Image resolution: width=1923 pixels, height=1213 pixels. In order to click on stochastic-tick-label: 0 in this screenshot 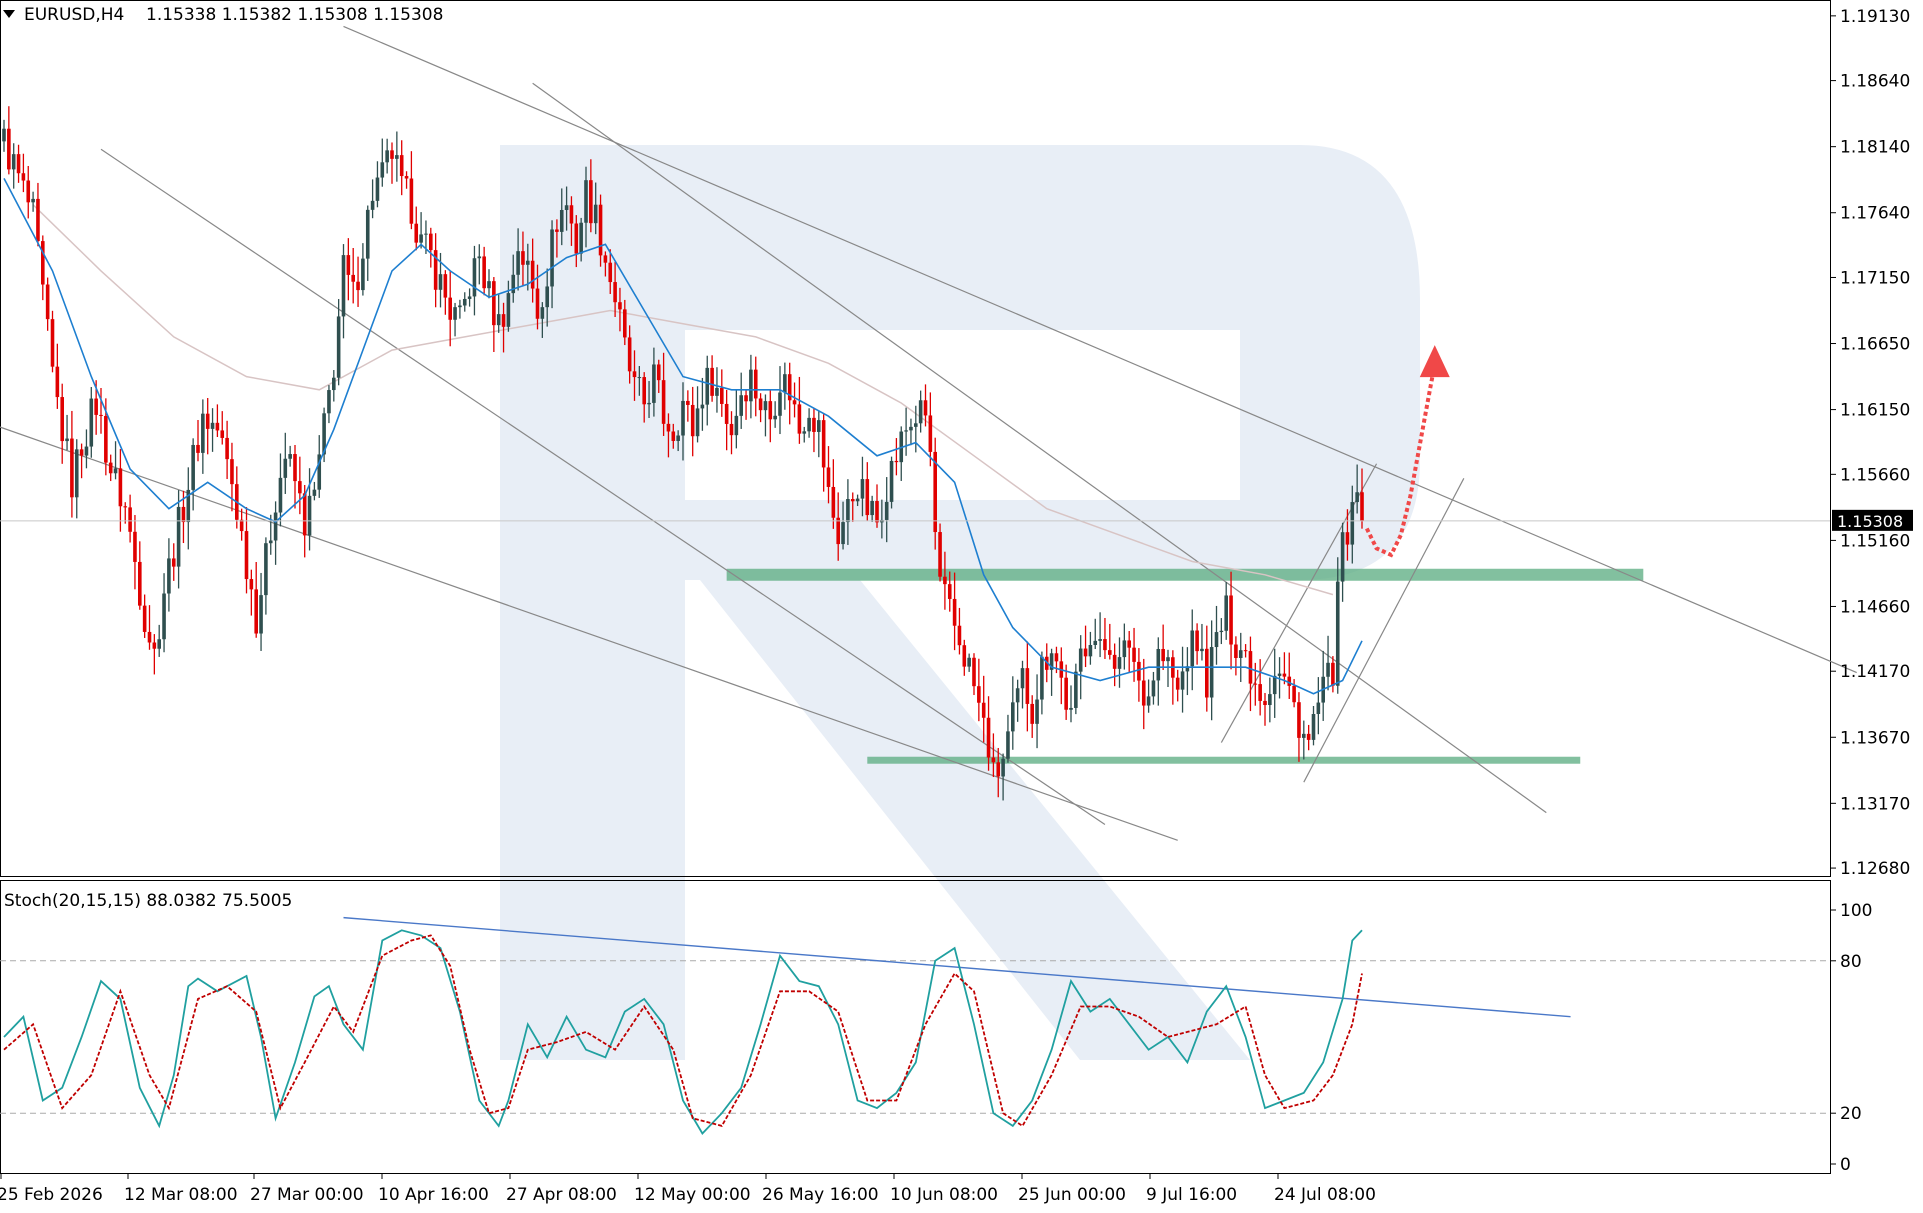, I will do `click(1845, 1165)`.